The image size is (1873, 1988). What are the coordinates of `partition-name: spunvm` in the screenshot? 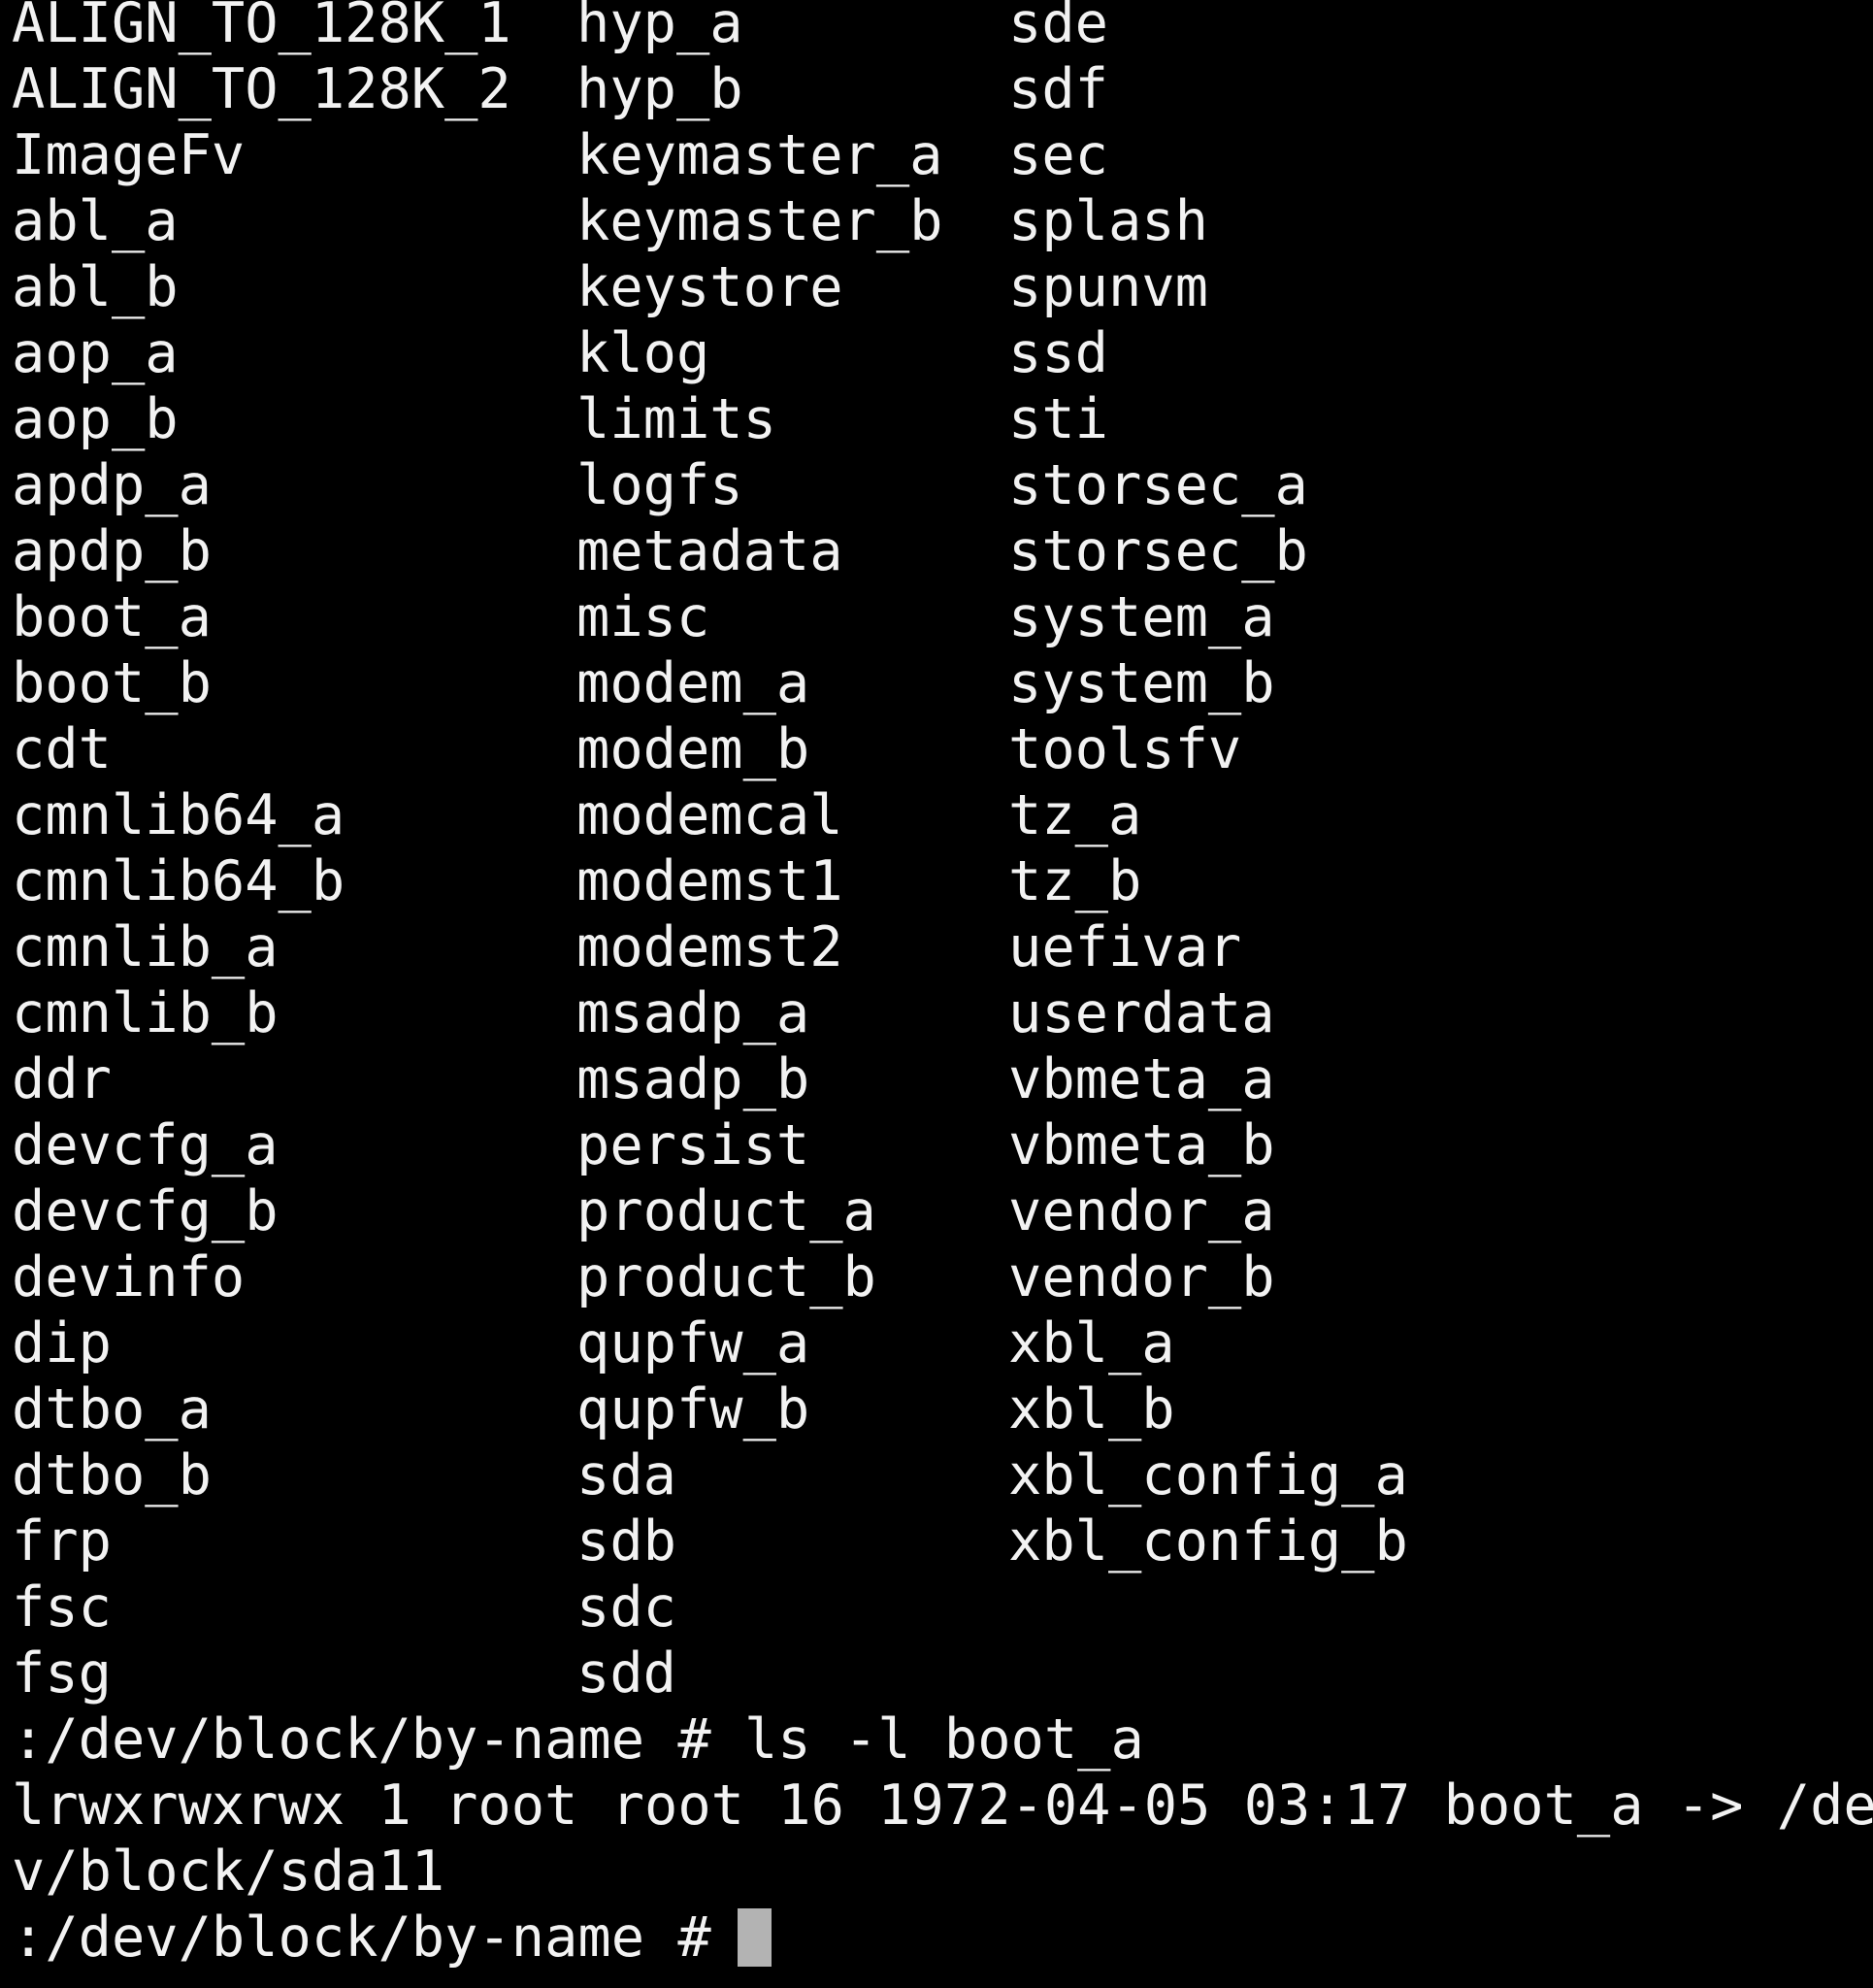 It's located at (1108, 287).